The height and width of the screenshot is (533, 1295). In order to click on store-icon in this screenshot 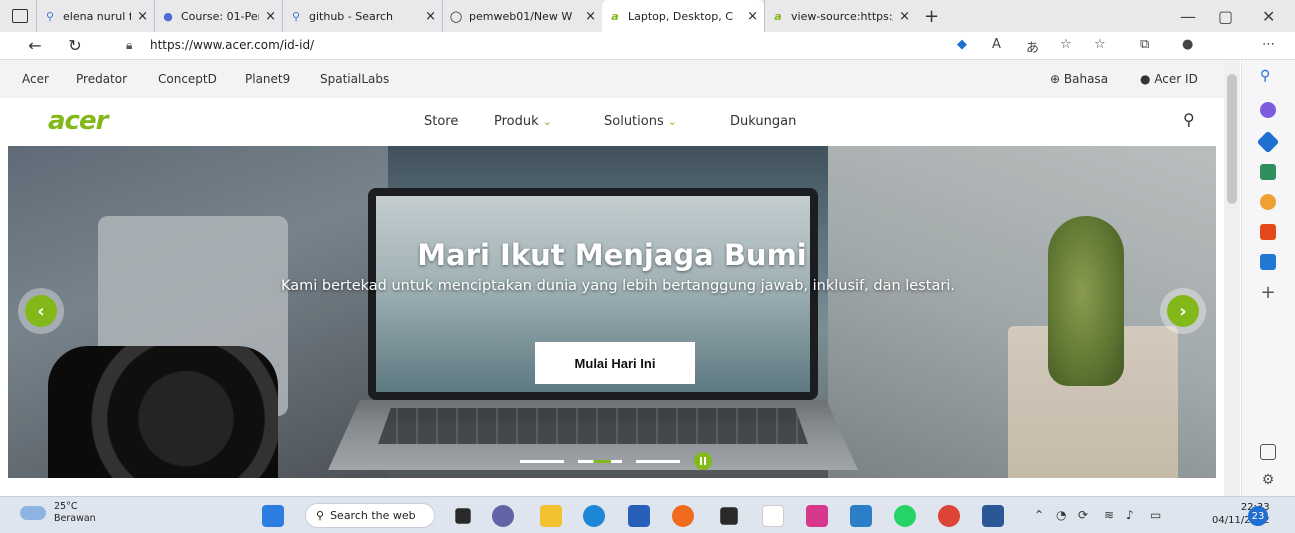, I will do `click(639, 516)`.